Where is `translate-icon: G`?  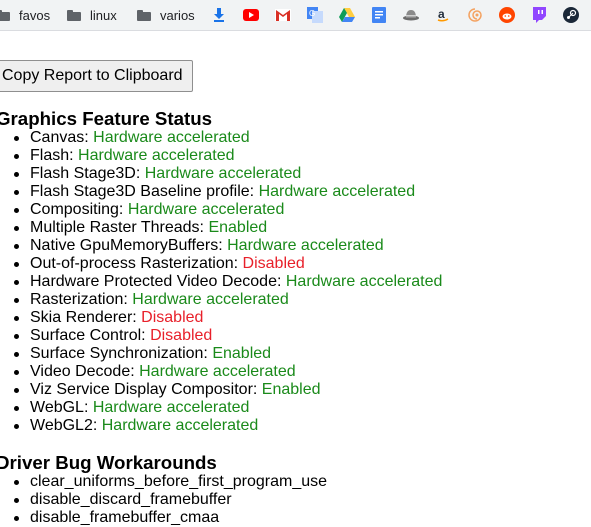 translate-icon: G is located at coordinates (315, 15).